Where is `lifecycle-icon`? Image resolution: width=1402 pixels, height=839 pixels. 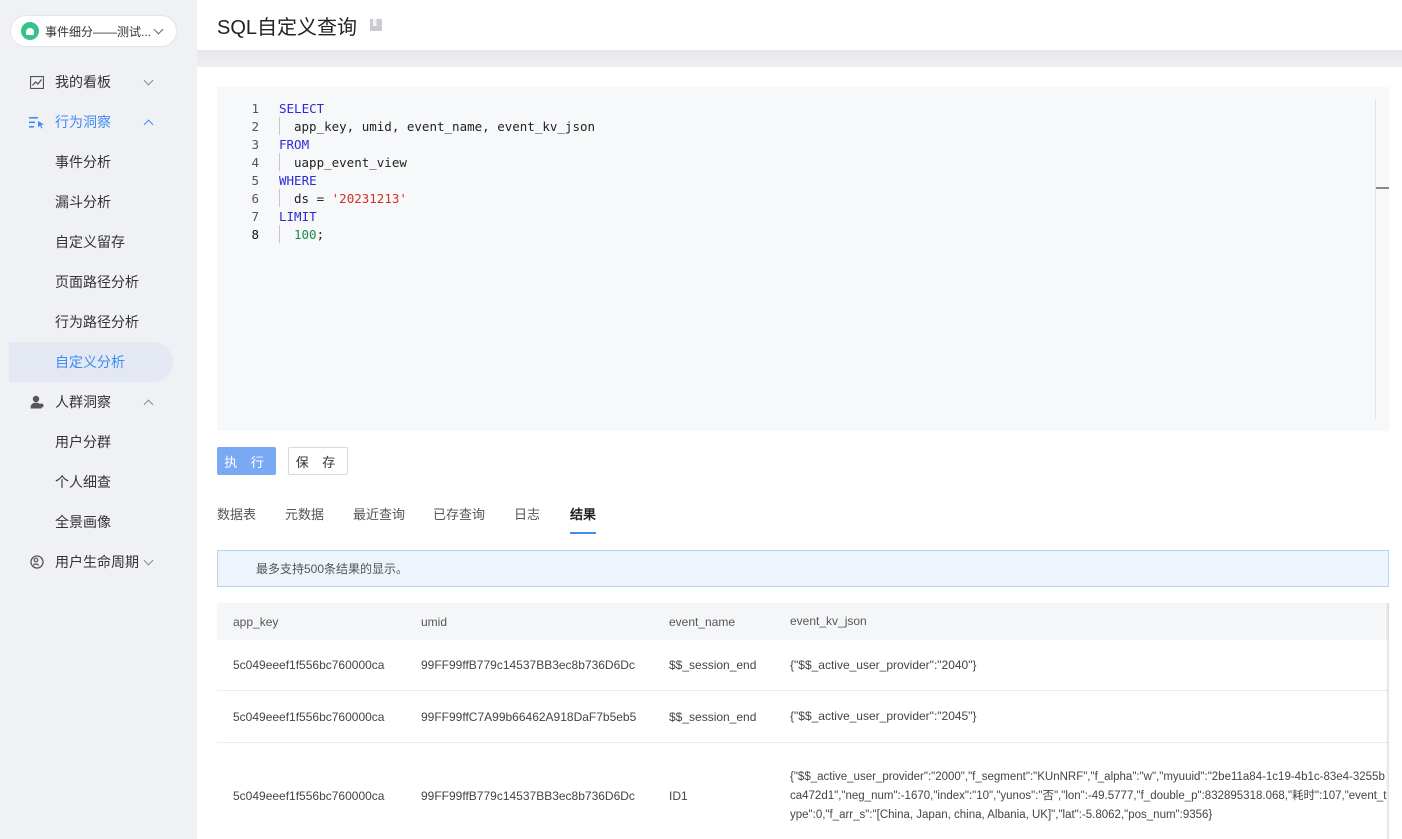 lifecycle-icon is located at coordinates (37, 562).